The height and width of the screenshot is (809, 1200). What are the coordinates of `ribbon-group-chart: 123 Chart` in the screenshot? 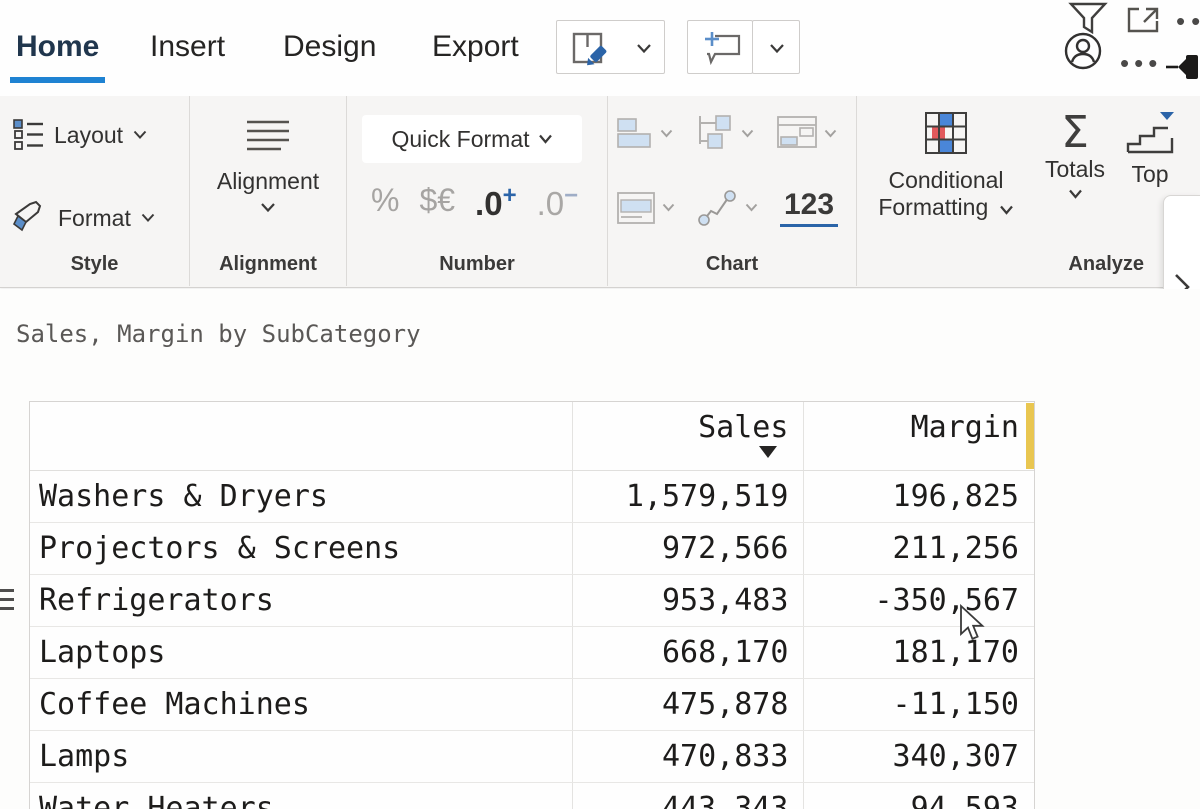 It's located at (732, 191).